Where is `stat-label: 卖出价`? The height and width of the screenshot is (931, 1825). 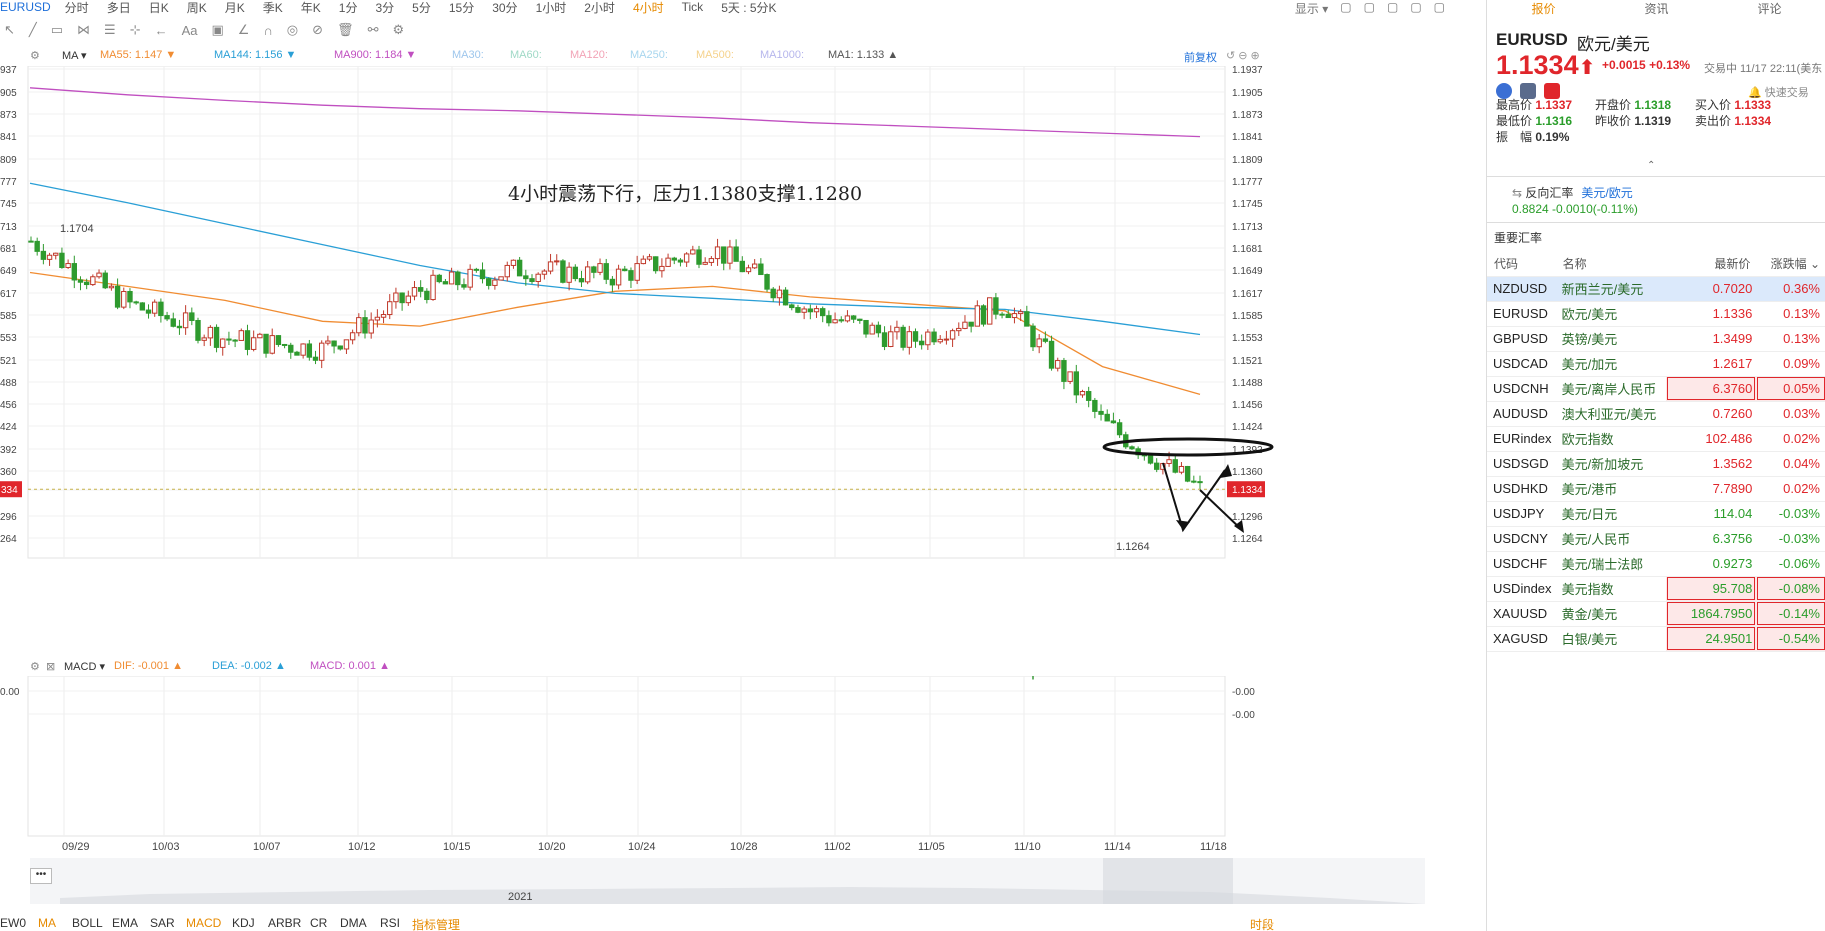
stat-label: 卖出价 is located at coordinates (1715, 121).